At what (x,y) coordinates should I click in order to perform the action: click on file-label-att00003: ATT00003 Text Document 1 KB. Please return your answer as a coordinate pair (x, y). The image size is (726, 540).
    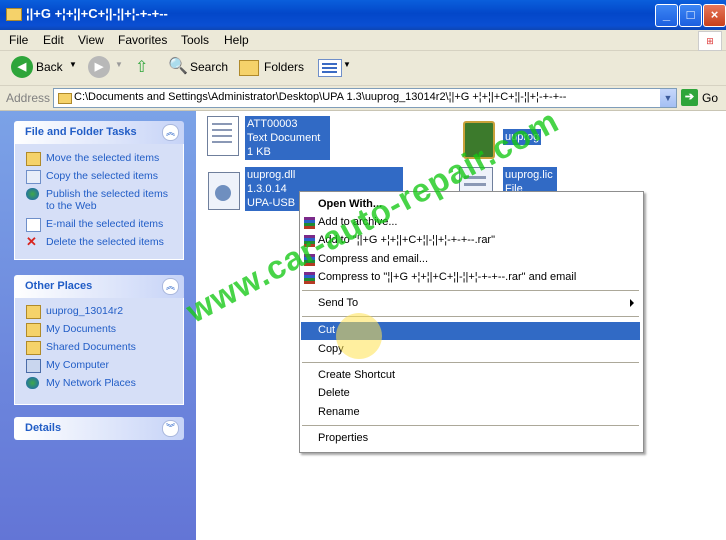
    Looking at the image, I should click on (287, 138).